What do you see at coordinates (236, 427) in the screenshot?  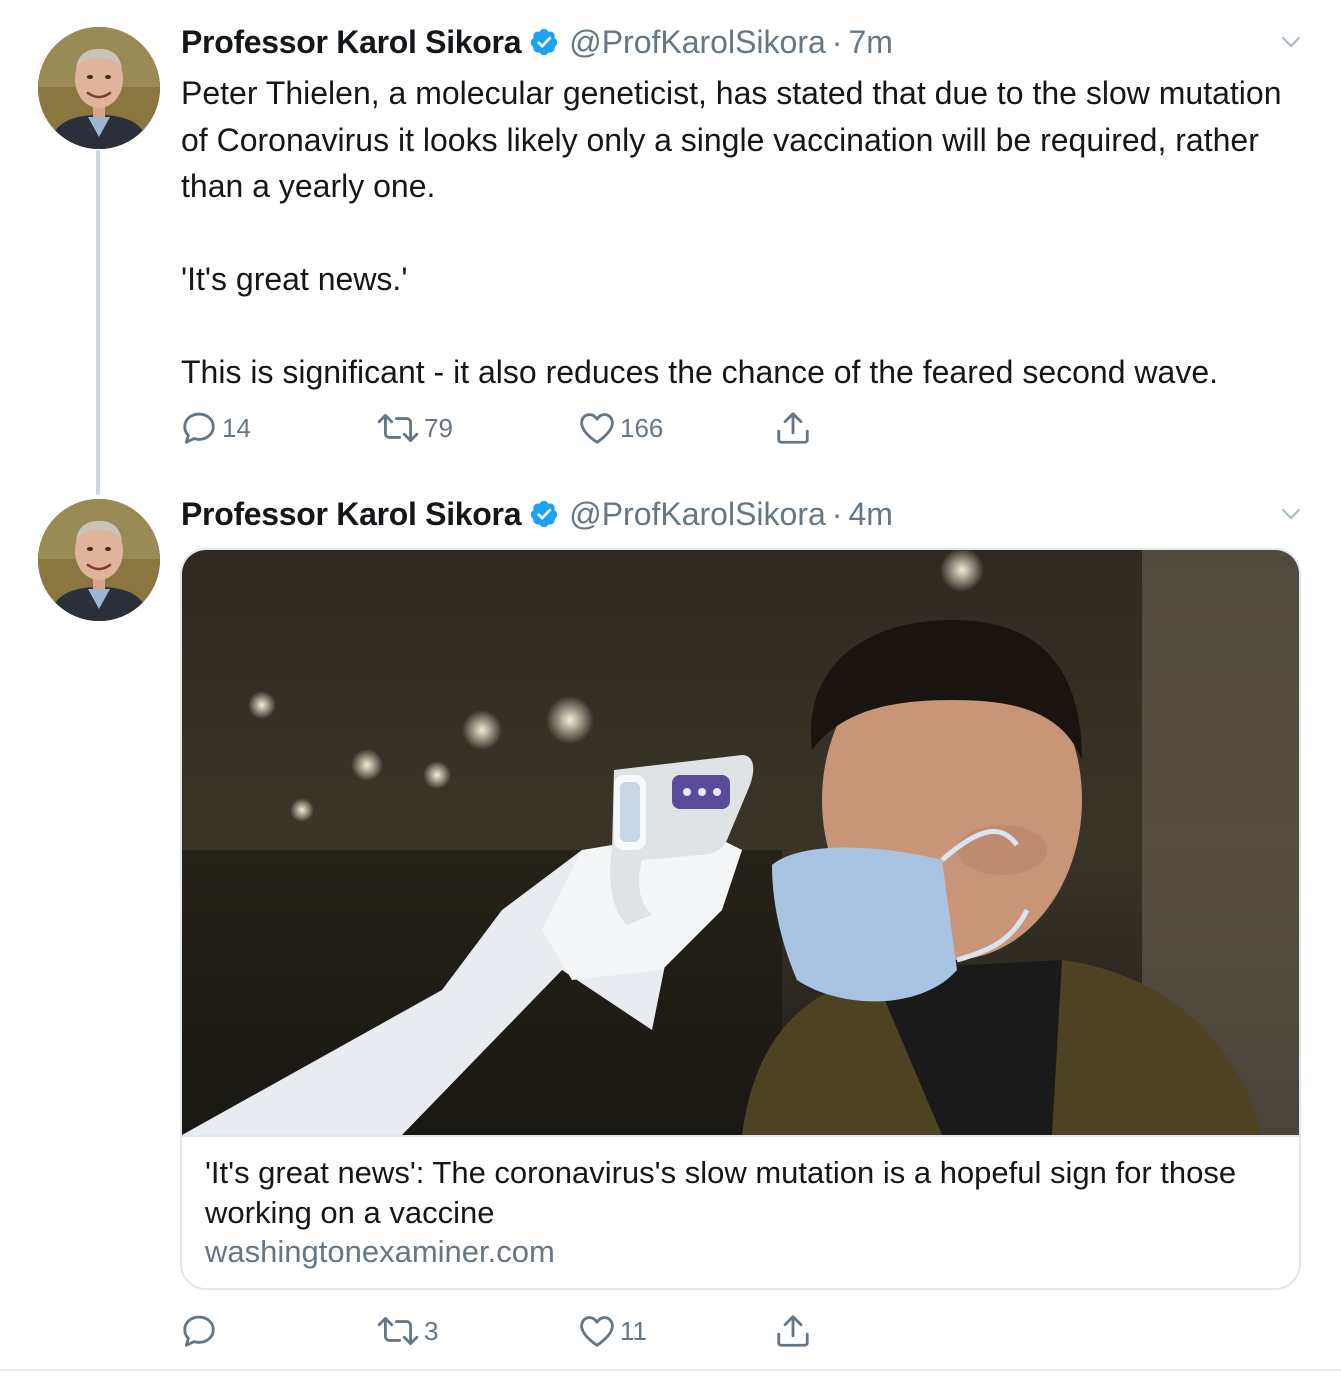 I see `reply-count: 14` at bounding box center [236, 427].